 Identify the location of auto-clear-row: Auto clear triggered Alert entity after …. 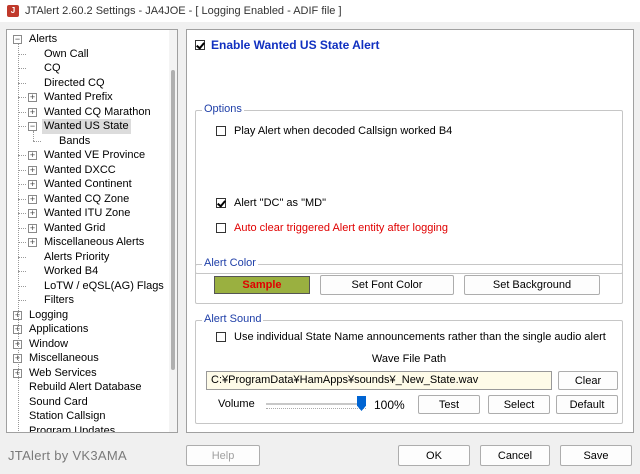
(332, 228).